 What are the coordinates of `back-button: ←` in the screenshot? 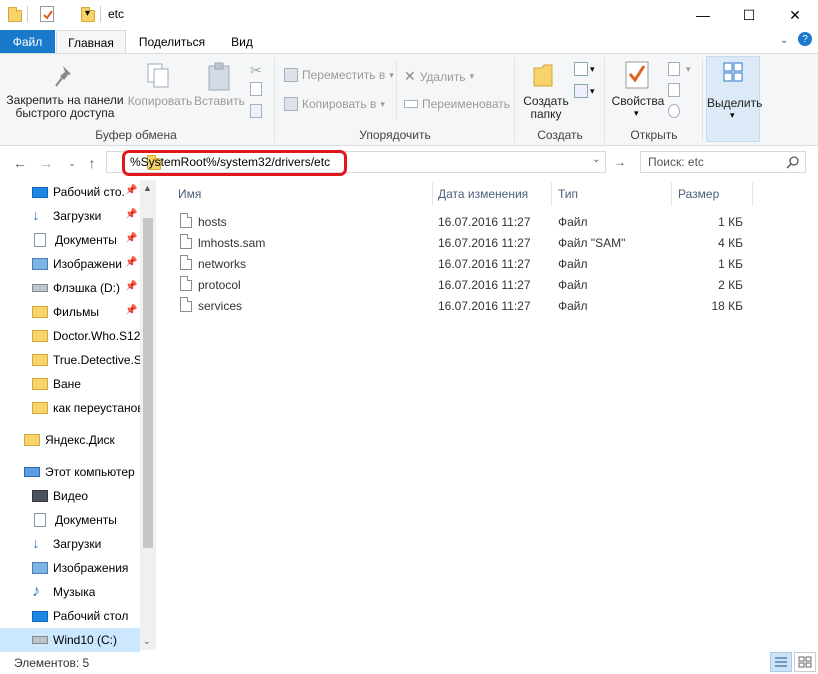 It's located at (20, 163).